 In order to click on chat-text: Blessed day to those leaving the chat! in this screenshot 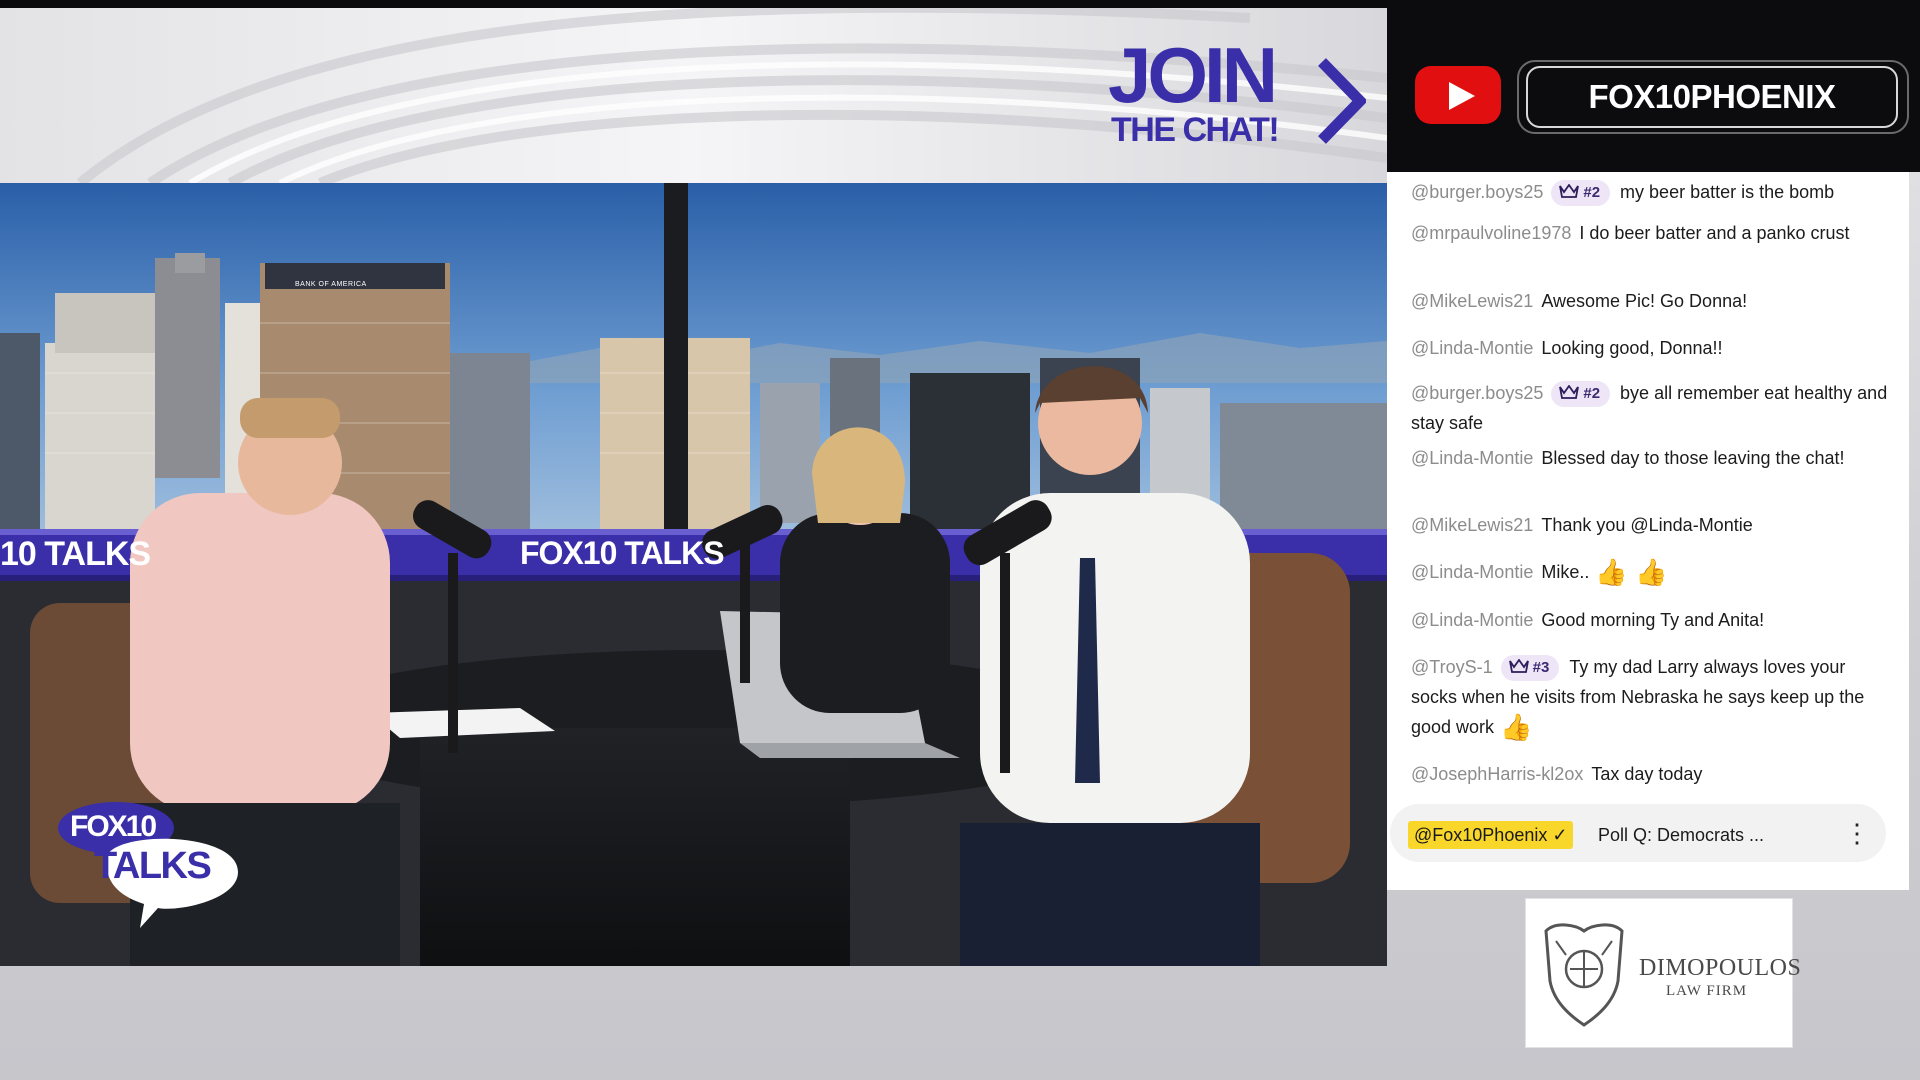, I will do `click(1693, 458)`.